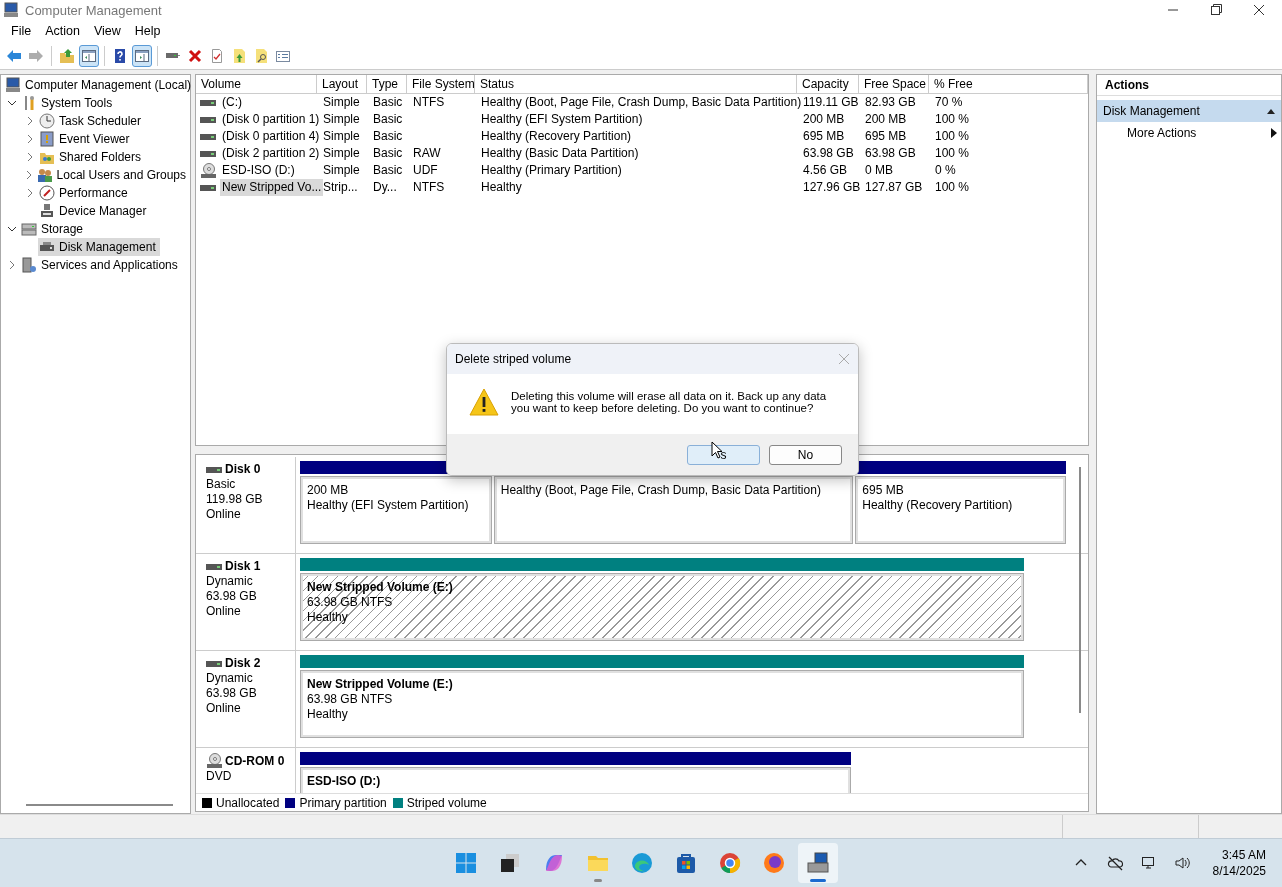 The height and width of the screenshot is (887, 1282). I want to click on close-icon, so click(1259, 10).